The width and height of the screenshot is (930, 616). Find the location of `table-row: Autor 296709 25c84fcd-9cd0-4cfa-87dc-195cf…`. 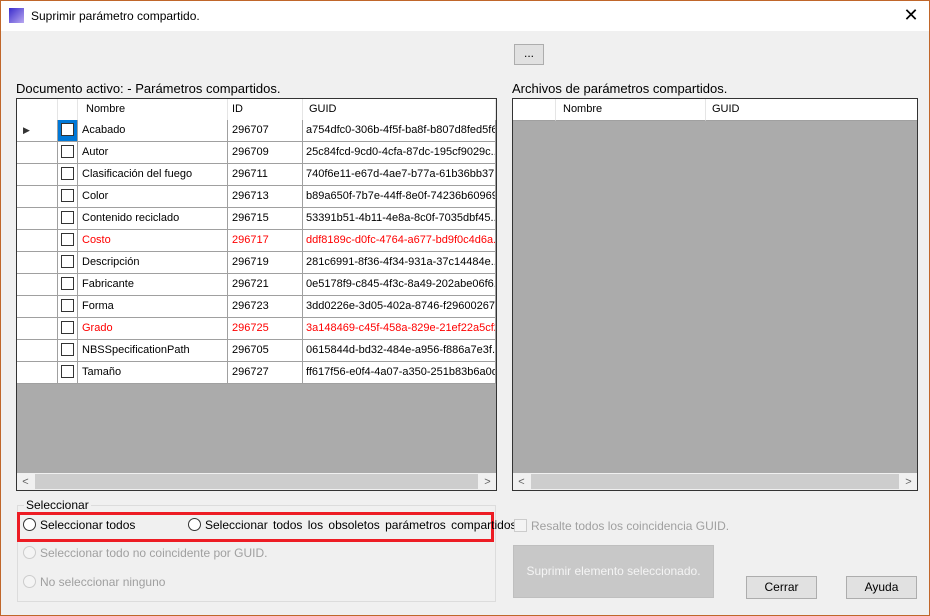

table-row: Autor 296709 25c84fcd-9cd0-4cfa-87dc-195cf… is located at coordinates (256, 153).